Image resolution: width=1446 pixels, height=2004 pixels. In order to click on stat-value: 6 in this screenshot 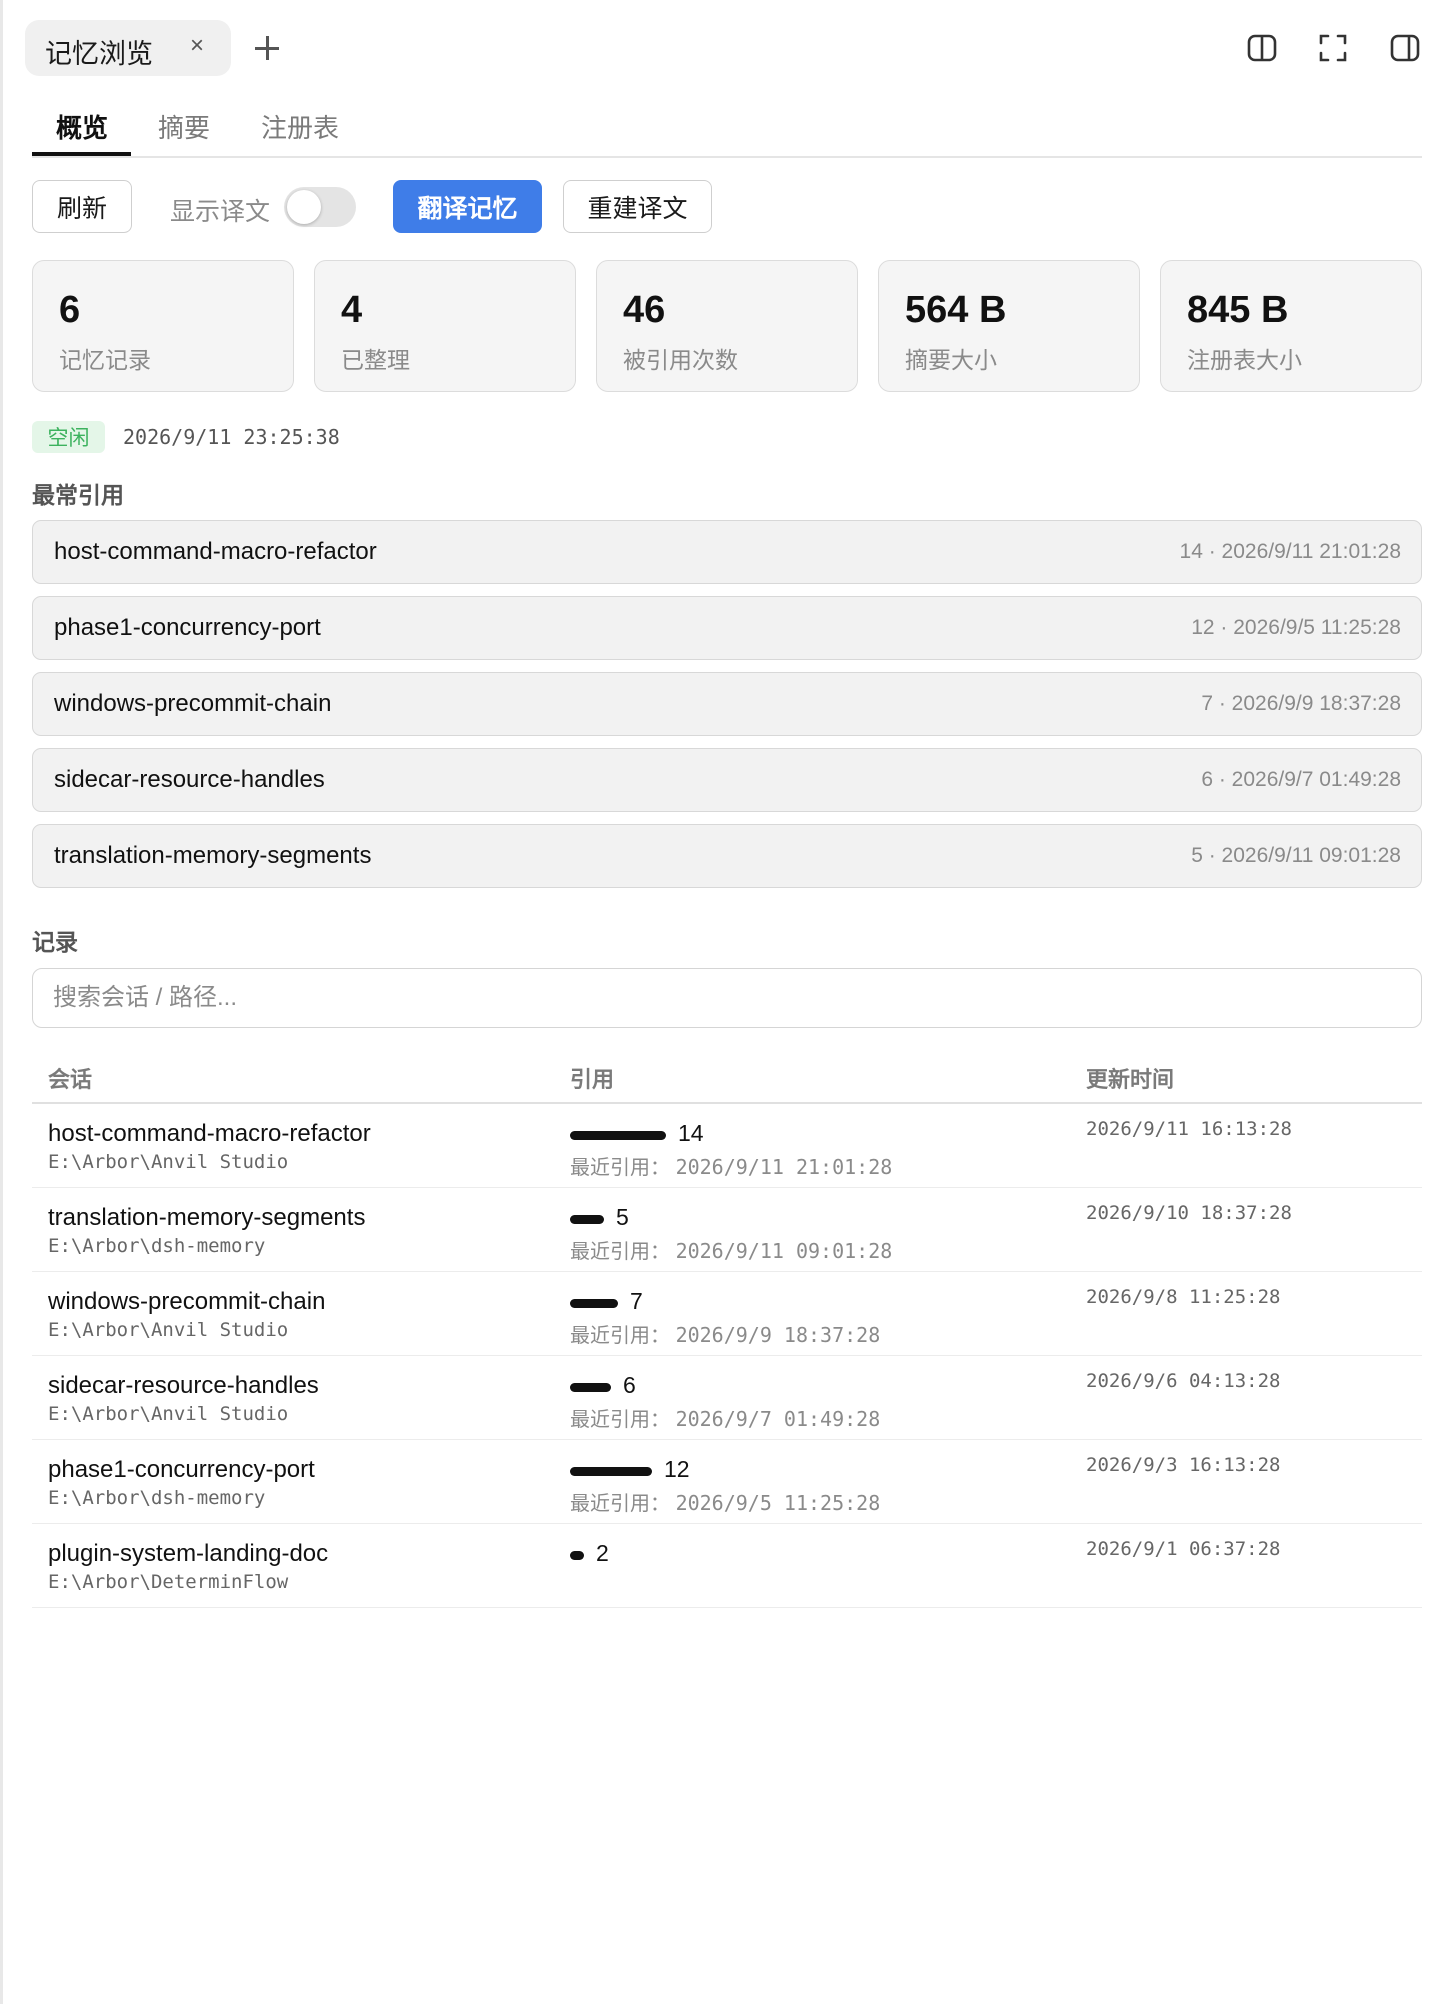, I will do `click(70, 310)`.